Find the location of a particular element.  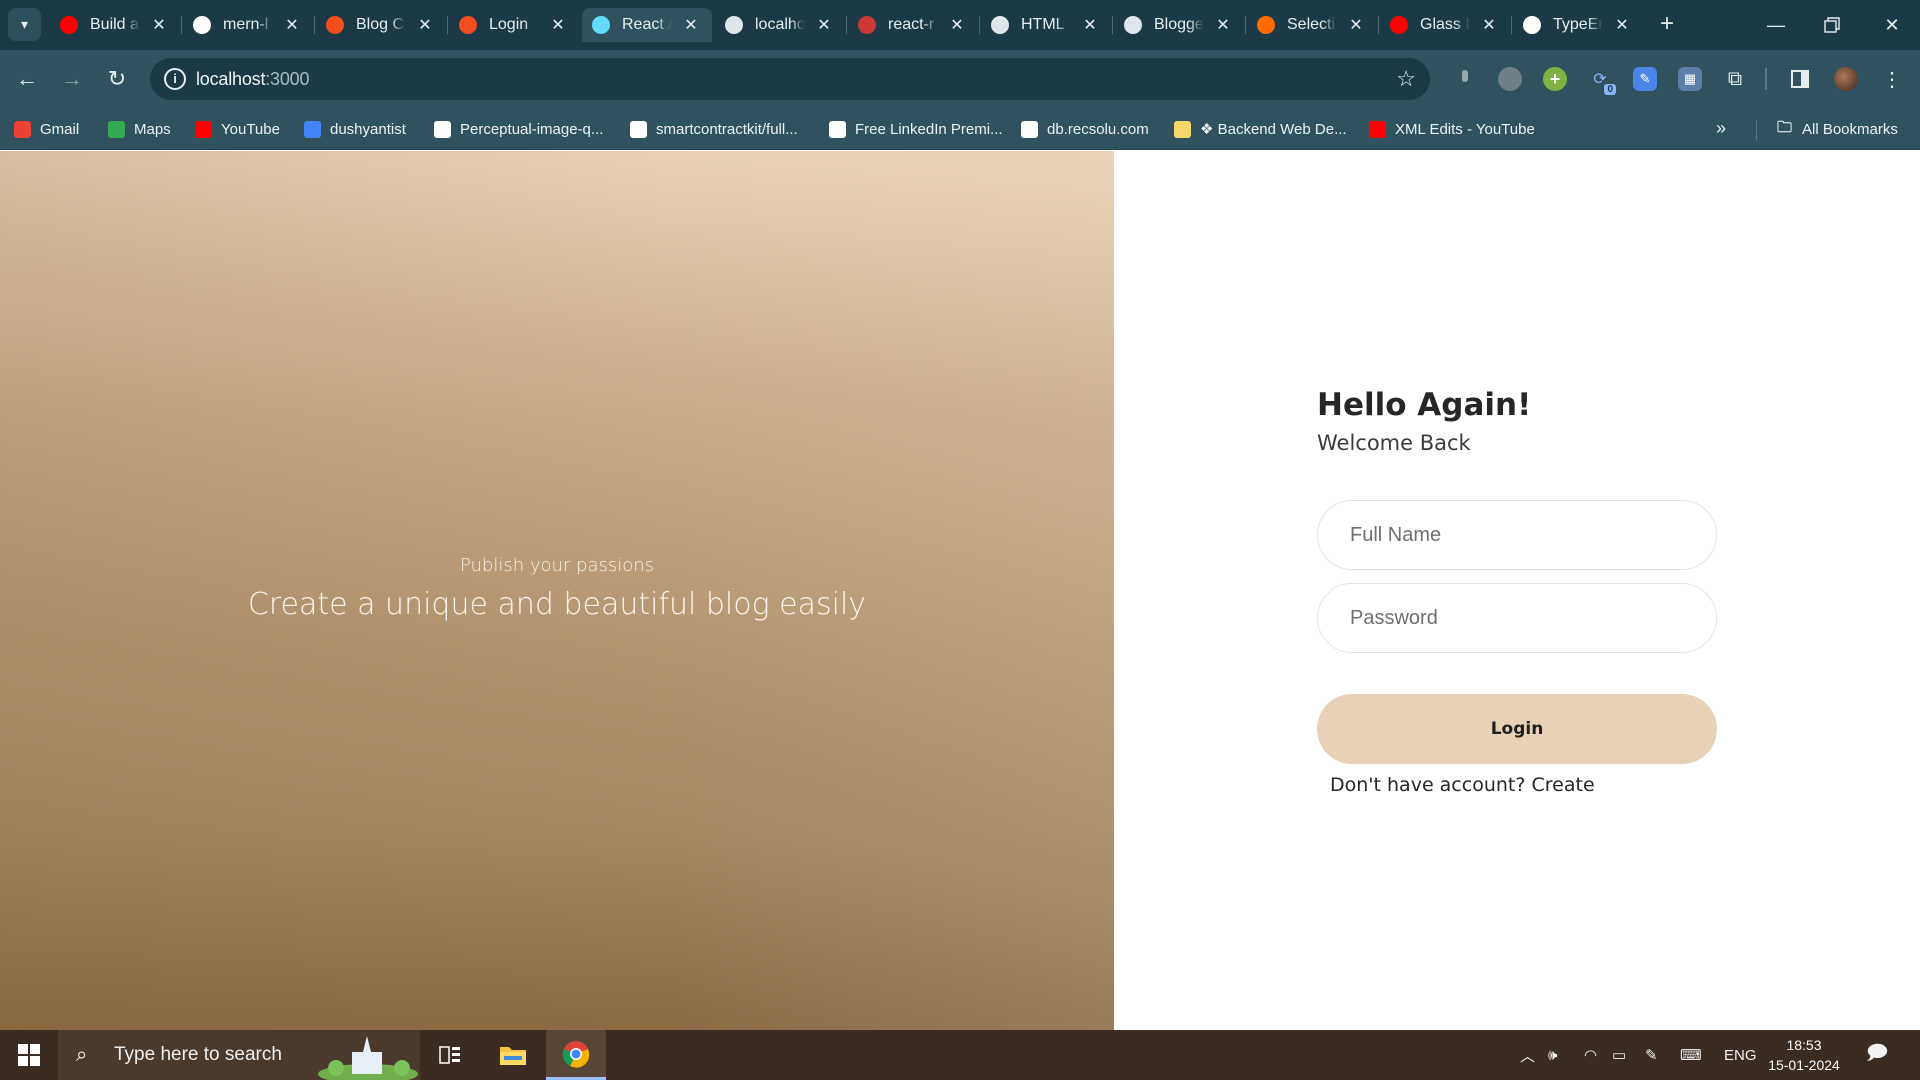

bookmark-item: XML Edits - YouTube is located at coordinates (1452, 129).